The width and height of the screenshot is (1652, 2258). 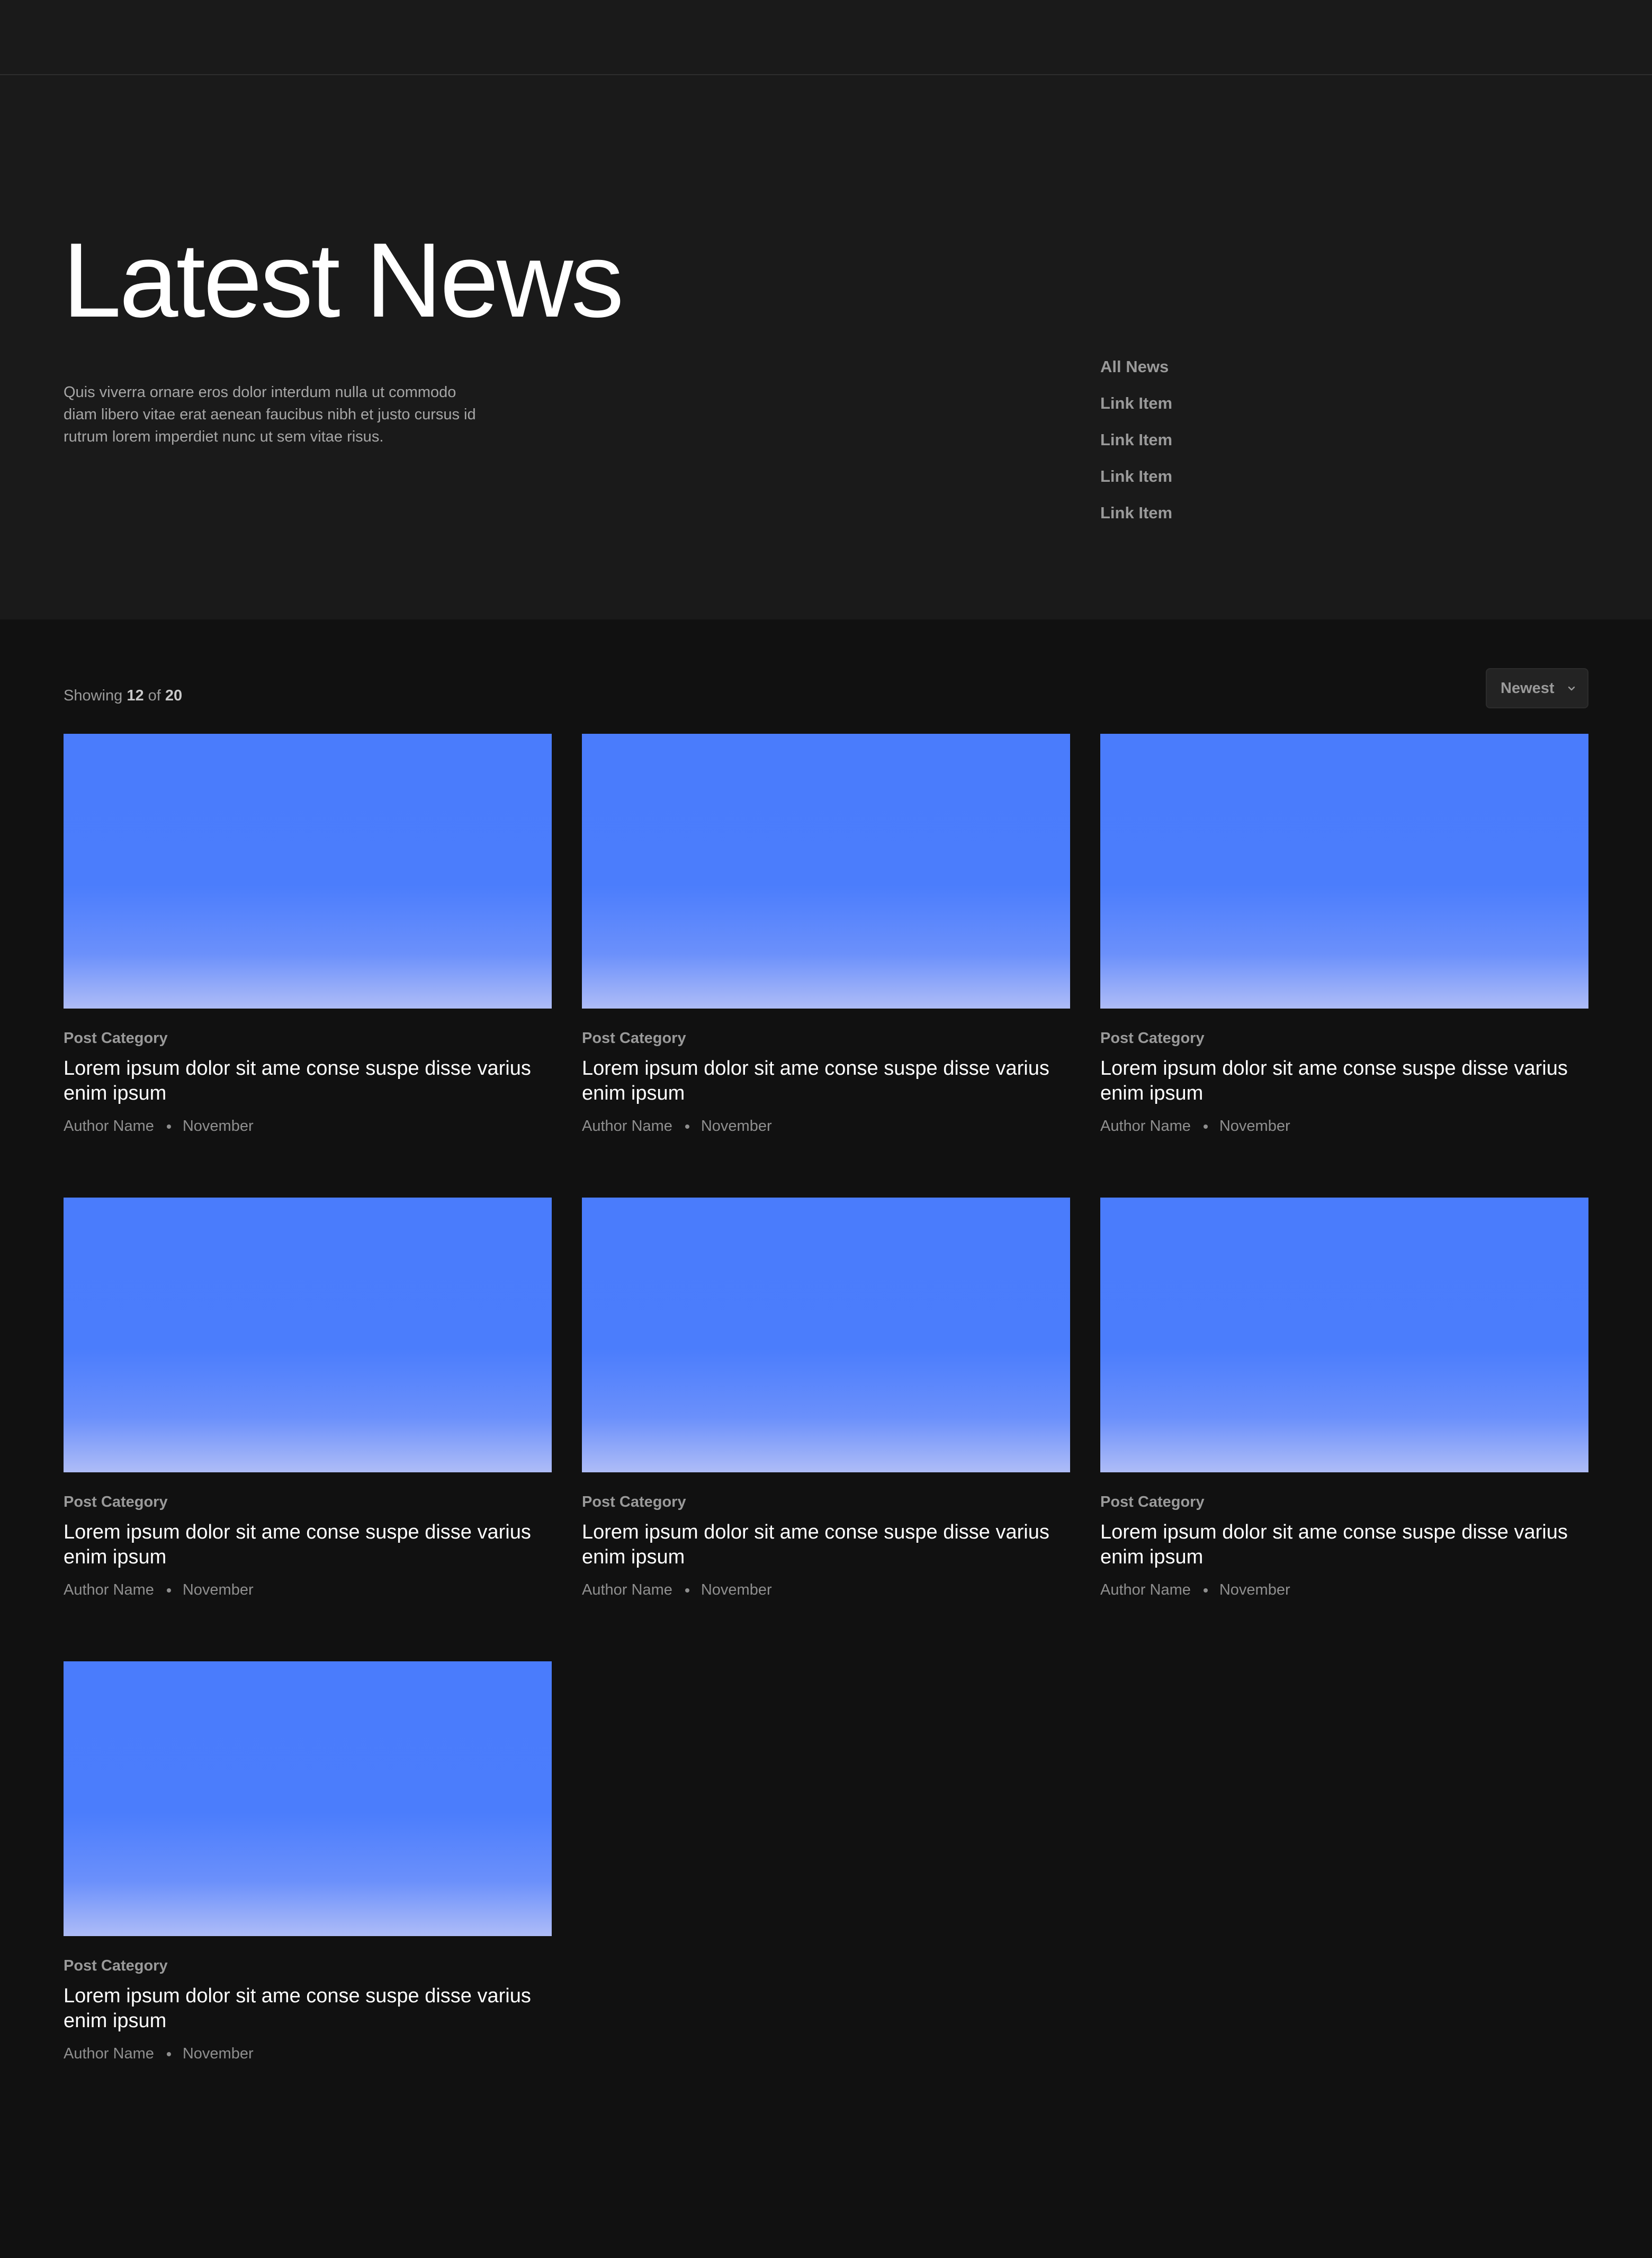 I want to click on sort-label: Newest, so click(x=1528, y=688).